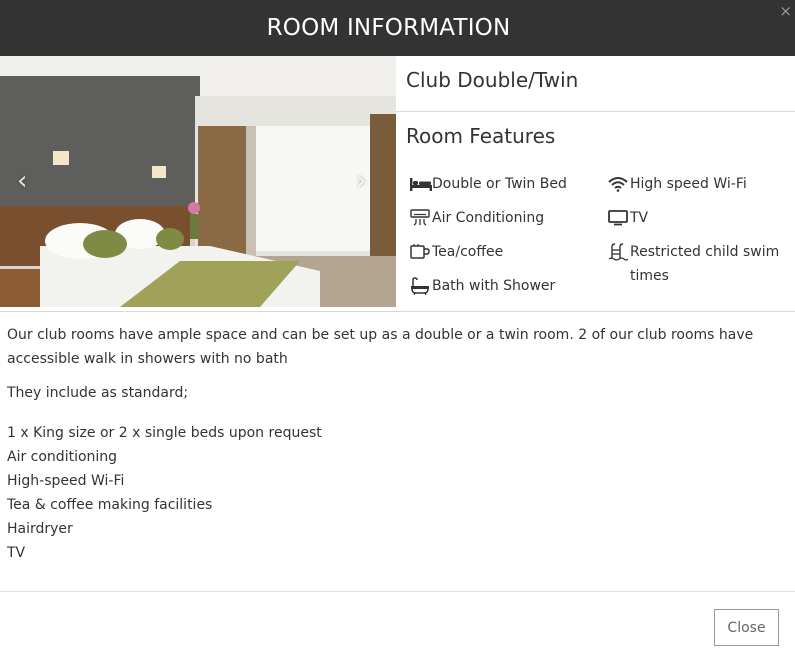 This screenshot has width=795, height=661. I want to click on bed-icon, so click(421, 184).